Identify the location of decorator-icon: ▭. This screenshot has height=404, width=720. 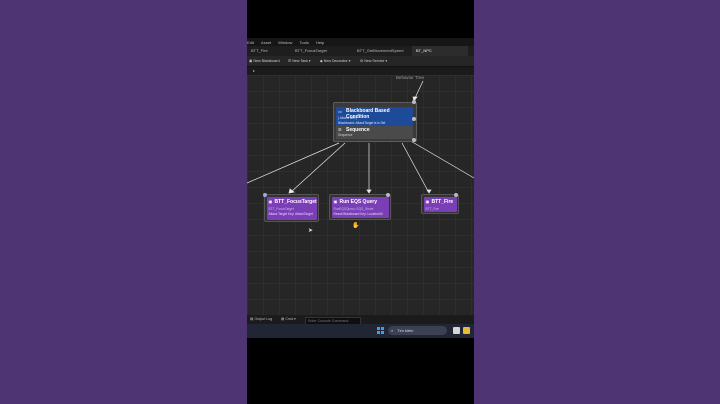
(340, 111).